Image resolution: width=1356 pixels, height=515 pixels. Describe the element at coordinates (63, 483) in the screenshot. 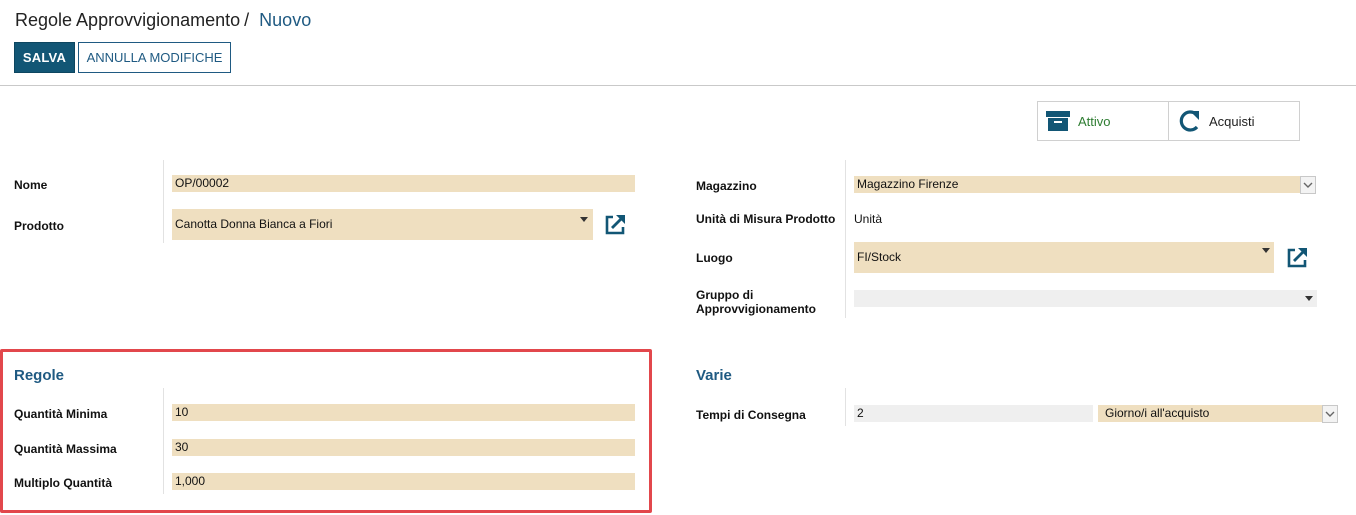

I see `qty-multiple-label: Multiplo Quantità` at that location.